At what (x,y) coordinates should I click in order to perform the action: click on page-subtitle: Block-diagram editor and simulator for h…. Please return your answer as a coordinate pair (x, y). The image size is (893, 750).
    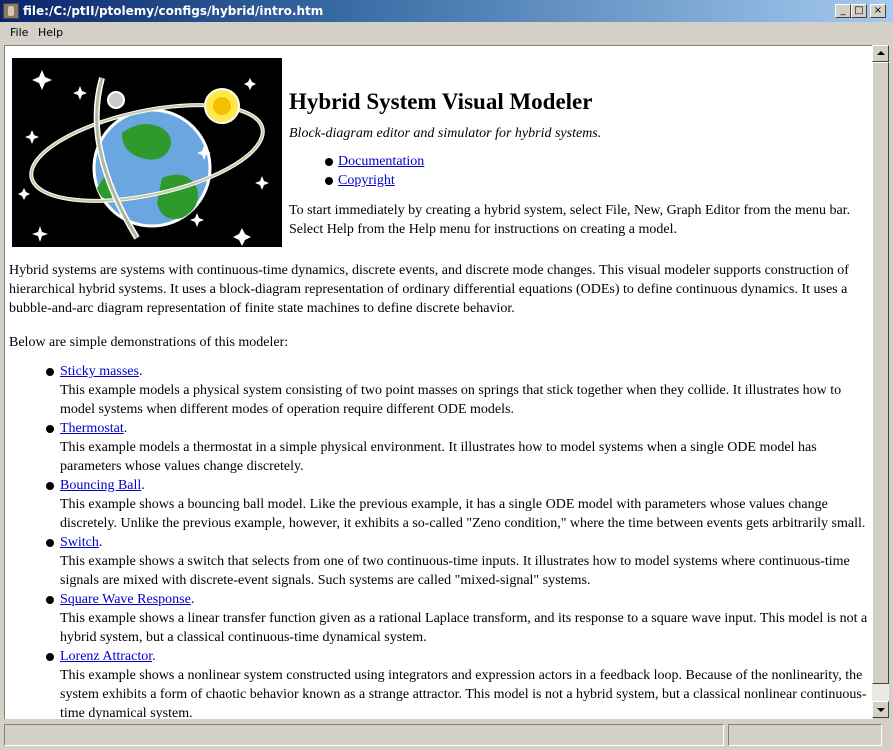
    Looking at the image, I should click on (445, 133).